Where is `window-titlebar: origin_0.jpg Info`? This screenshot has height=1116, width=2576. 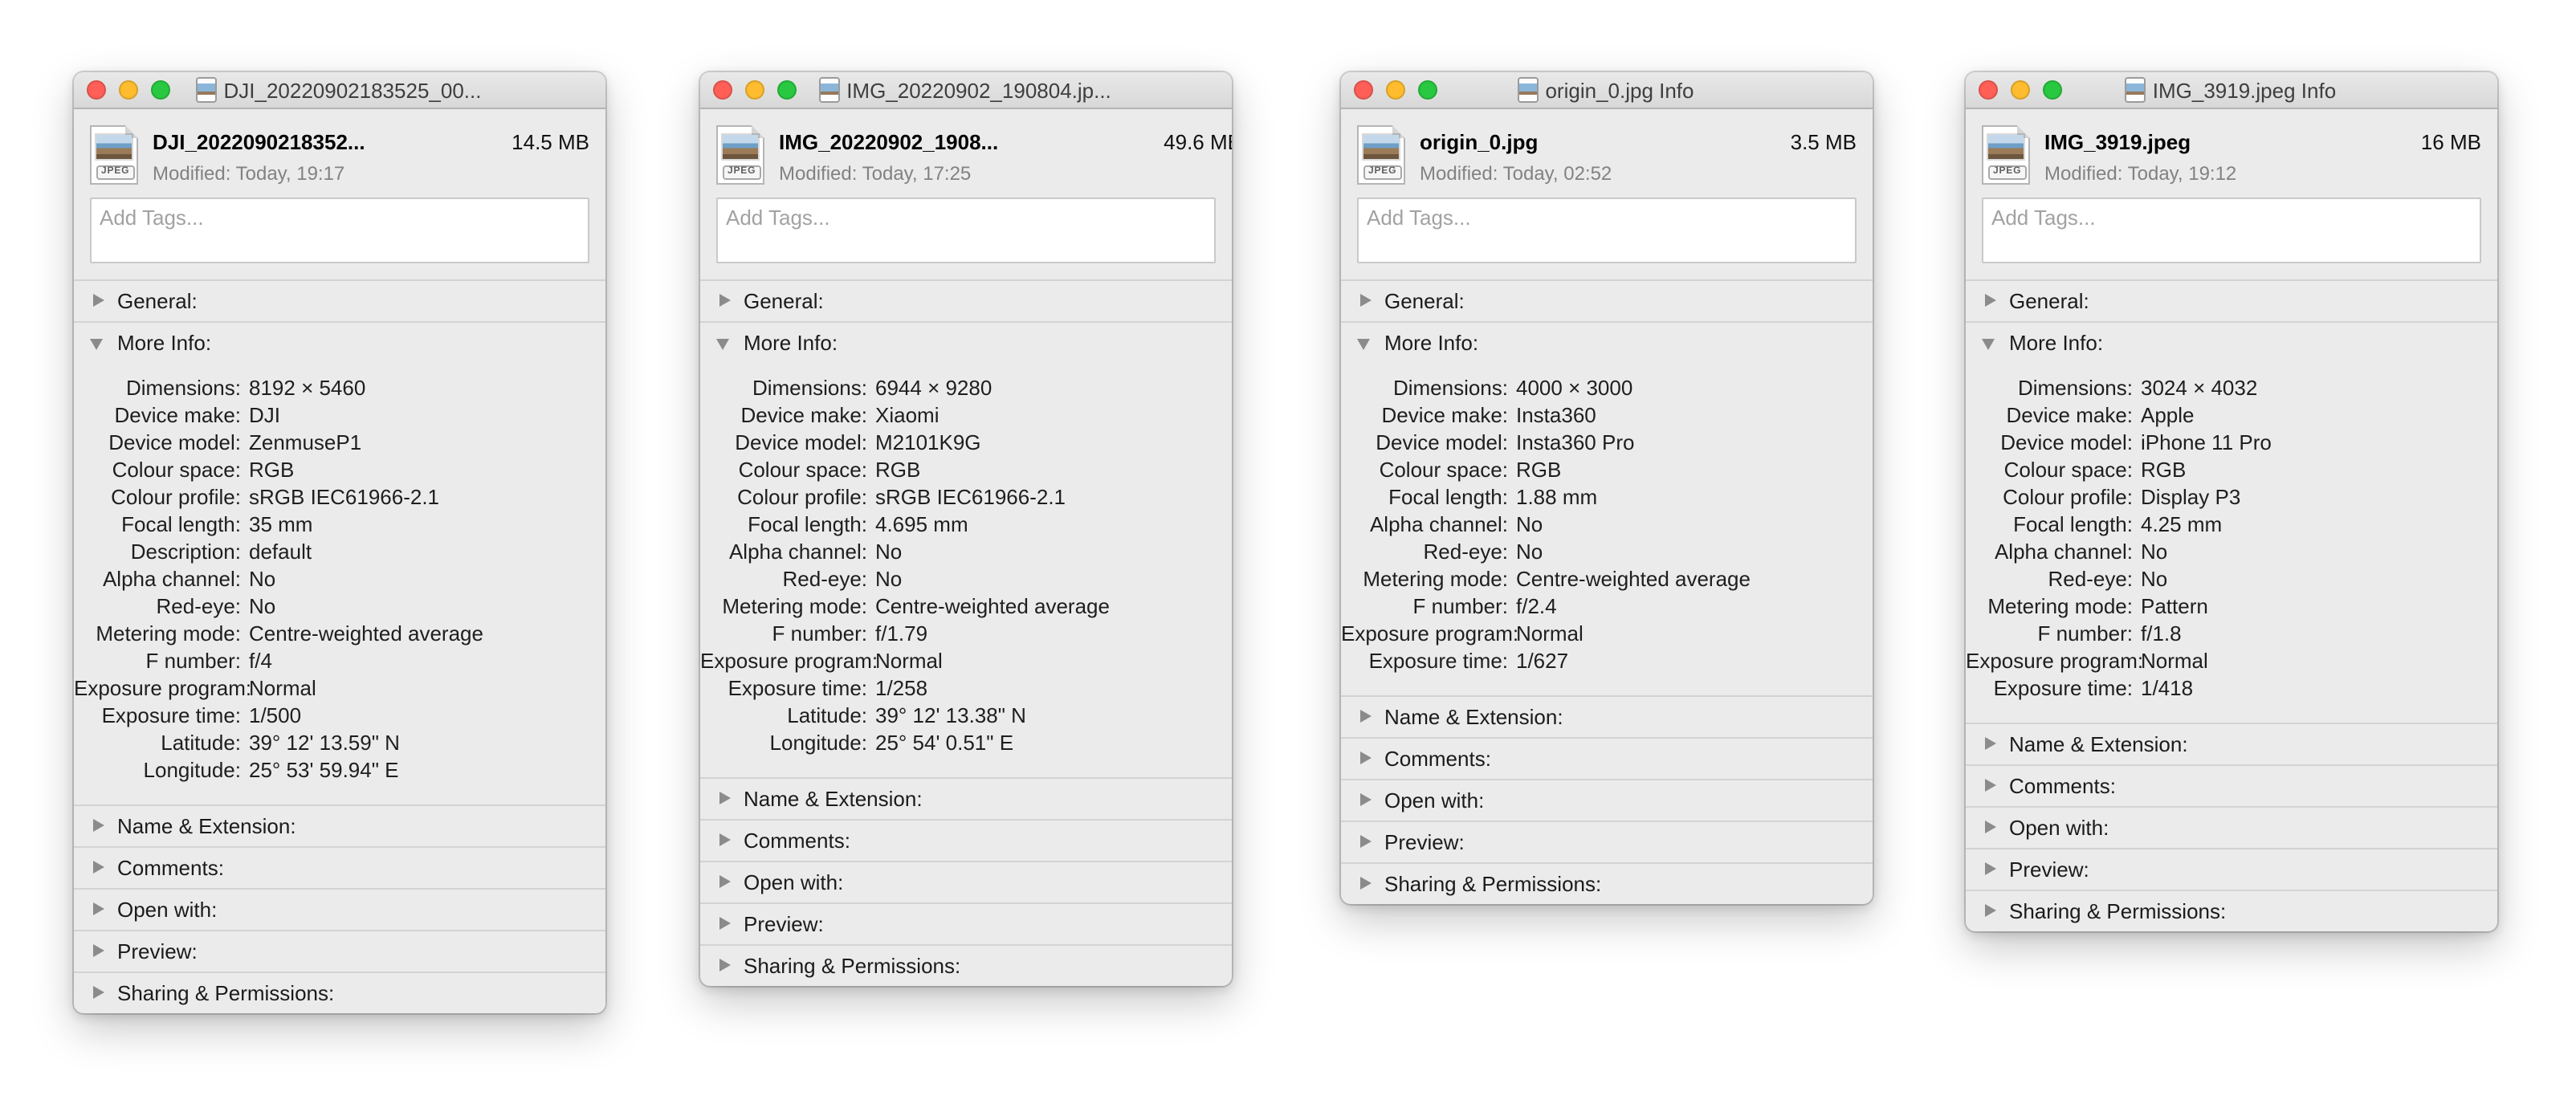
window-titlebar: origin_0.jpg Info is located at coordinates (1607, 90).